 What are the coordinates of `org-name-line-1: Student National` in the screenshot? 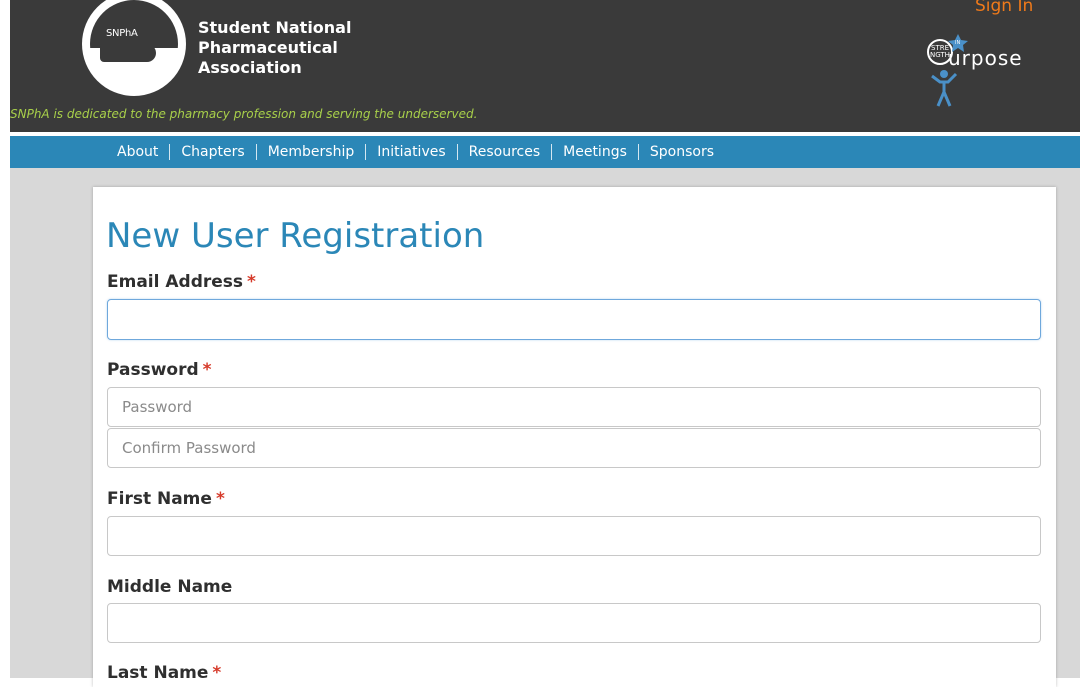 It's located at (275, 27).